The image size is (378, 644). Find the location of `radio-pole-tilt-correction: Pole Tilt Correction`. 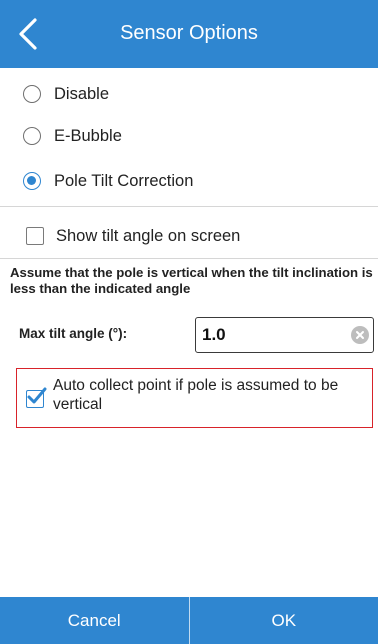

radio-pole-tilt-correction: Pole Tilt Correction is located at coordinates (108, 181).